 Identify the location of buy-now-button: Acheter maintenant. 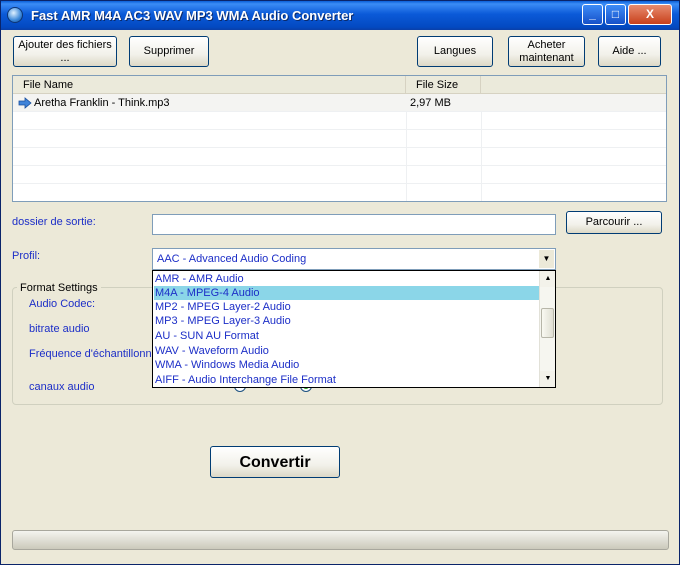
(546, 51).